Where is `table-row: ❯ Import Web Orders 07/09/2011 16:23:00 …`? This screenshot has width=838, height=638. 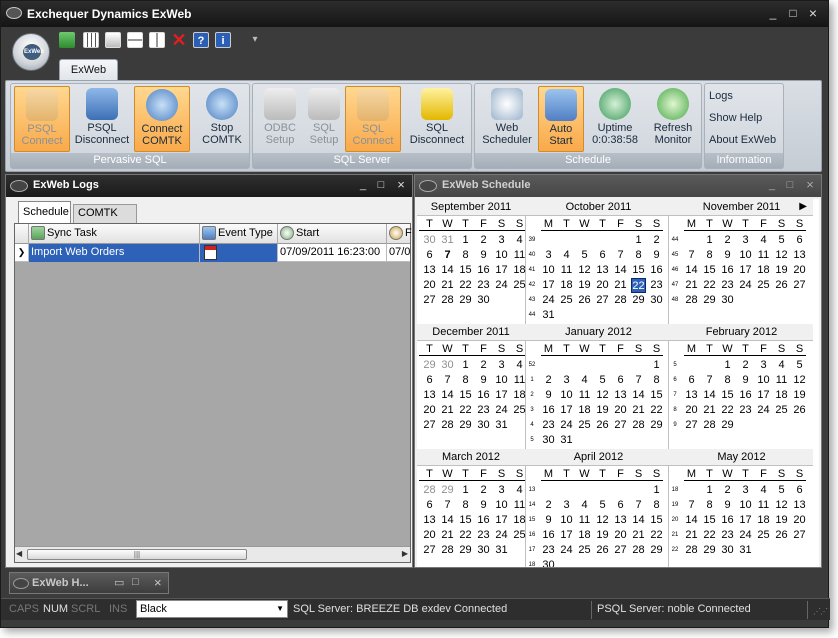
table-row: ❯ Import Web Orders 07/09/2011 16:23:00 … is located at coordinates (212, 253).